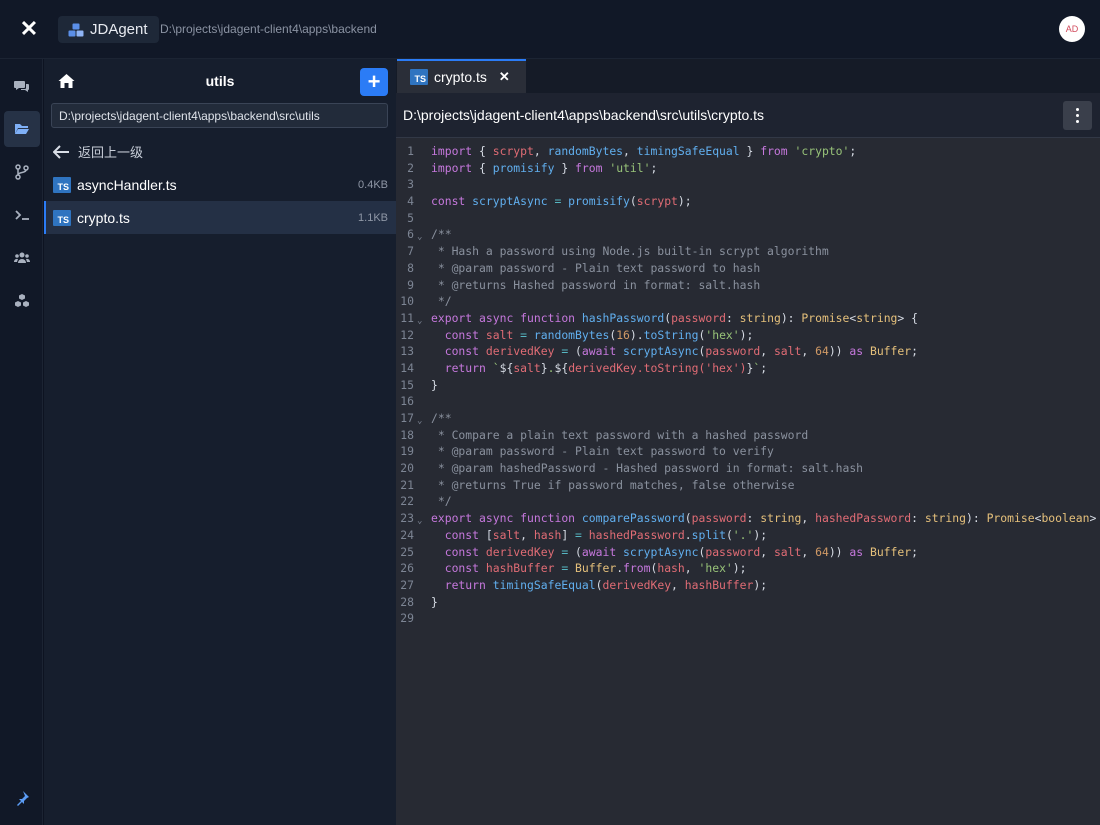  Describe the element at coordinates (748, 201) in the screenshot. I see `code-line: 4 const scryptAsync = promisify(scrypt);` at that location.